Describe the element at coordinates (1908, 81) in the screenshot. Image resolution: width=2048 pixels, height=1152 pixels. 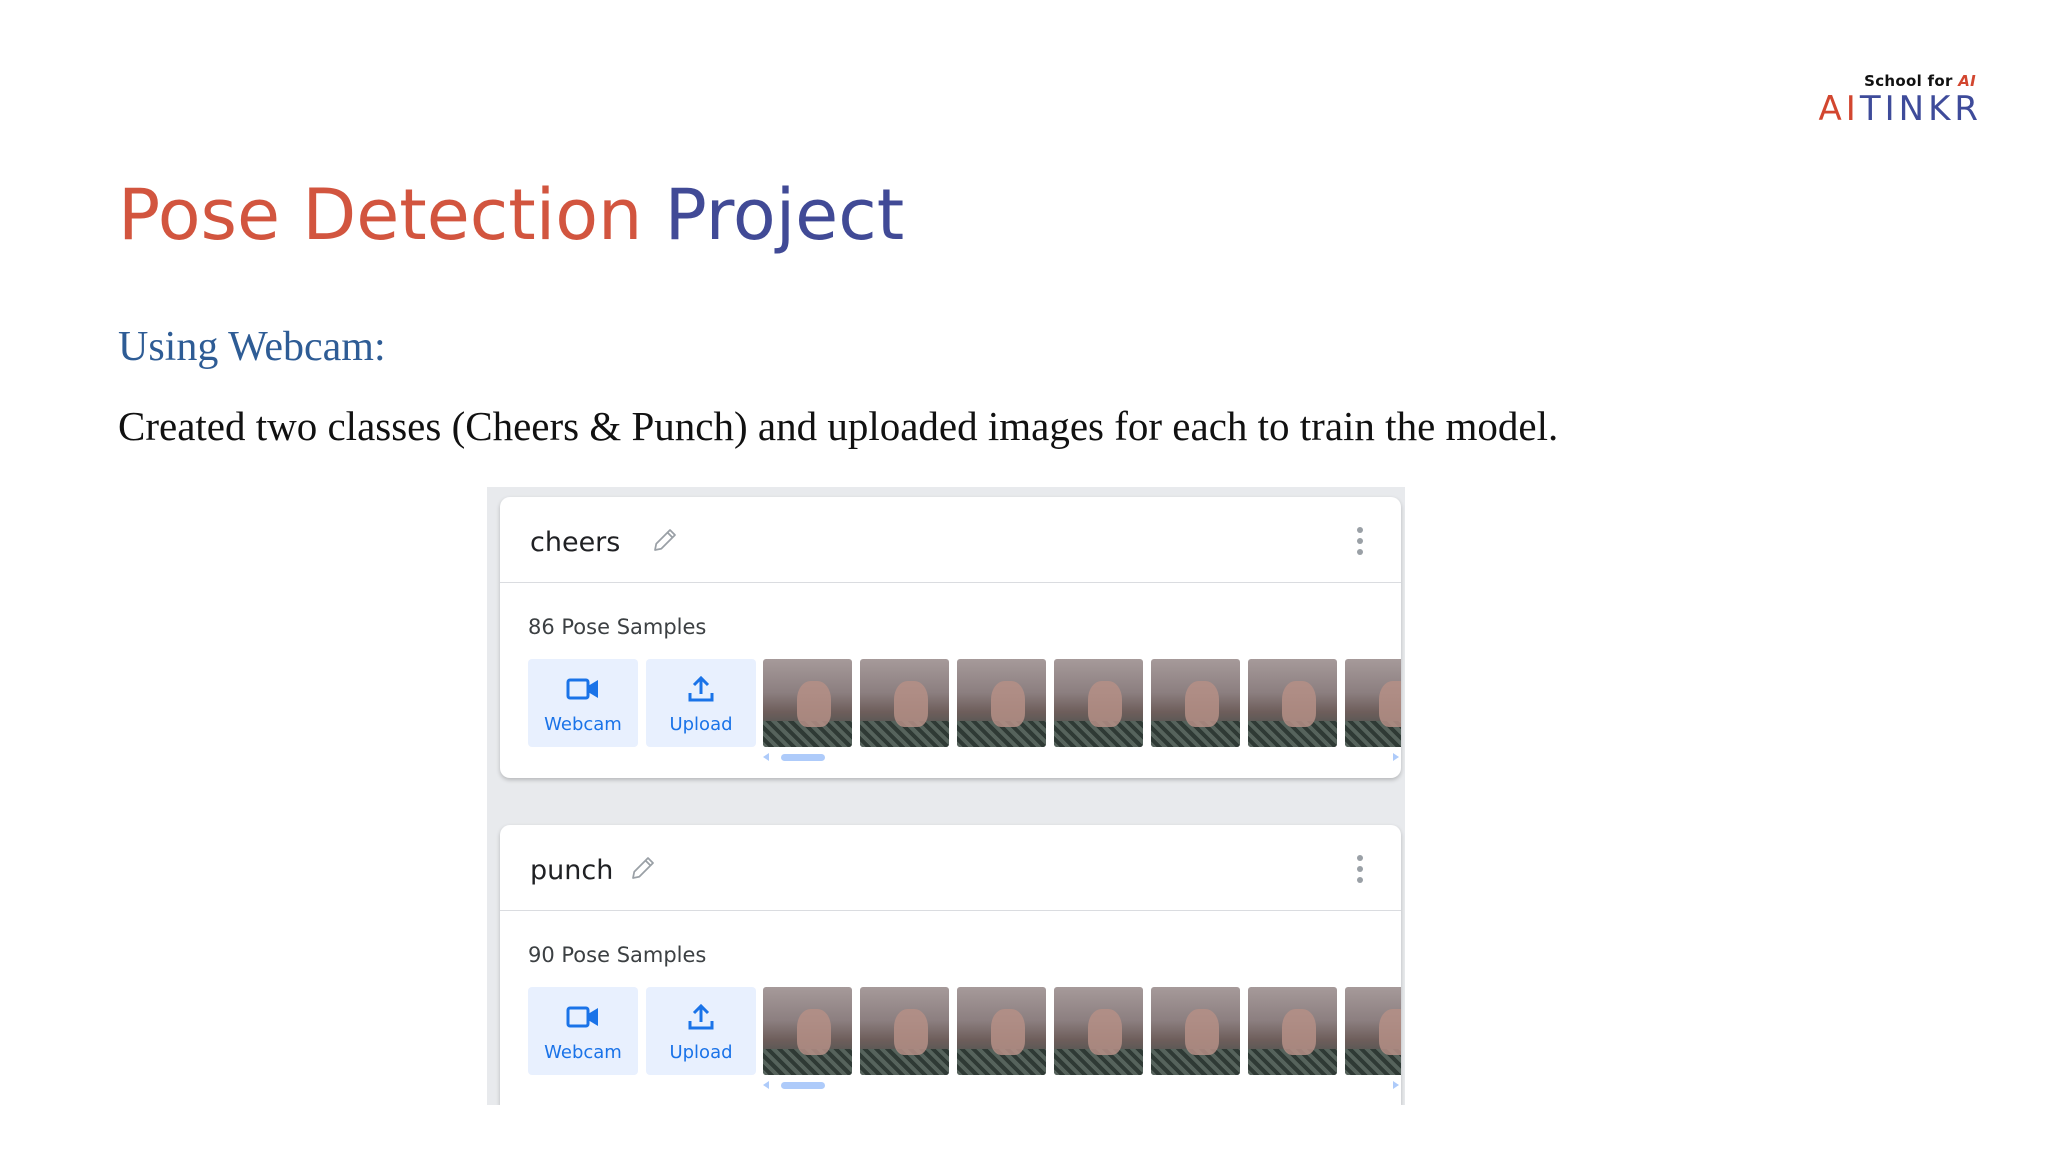
I see `logo-school-text: School for` at that location.